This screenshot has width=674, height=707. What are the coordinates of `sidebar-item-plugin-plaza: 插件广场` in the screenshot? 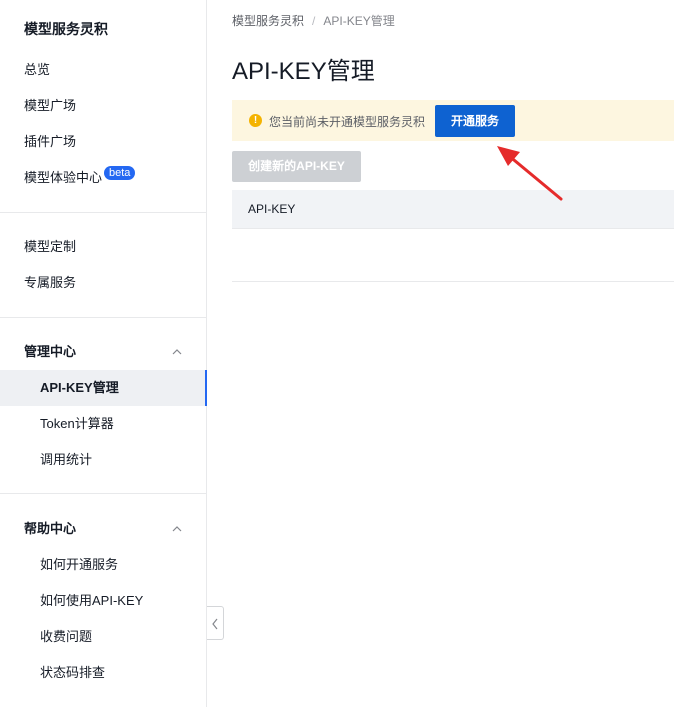 It's located at (103, 142).